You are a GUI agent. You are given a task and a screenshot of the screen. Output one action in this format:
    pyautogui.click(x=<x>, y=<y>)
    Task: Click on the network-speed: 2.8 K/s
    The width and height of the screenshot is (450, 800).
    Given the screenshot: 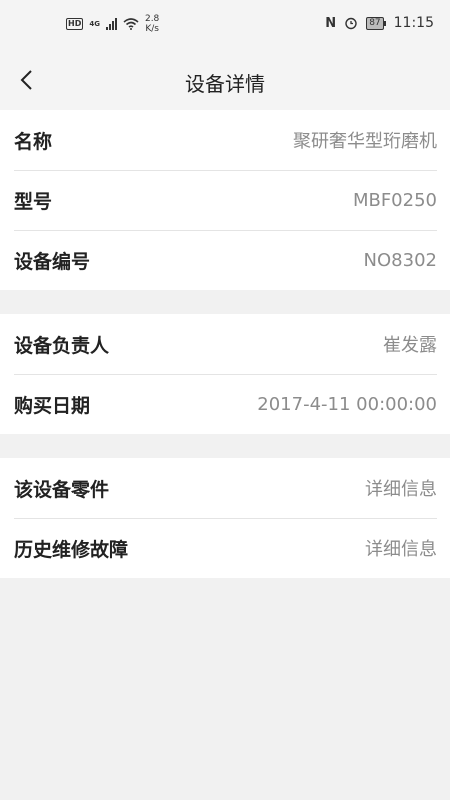 What is the action you would take?
    pyautogui.click(x=152, y=24)
    